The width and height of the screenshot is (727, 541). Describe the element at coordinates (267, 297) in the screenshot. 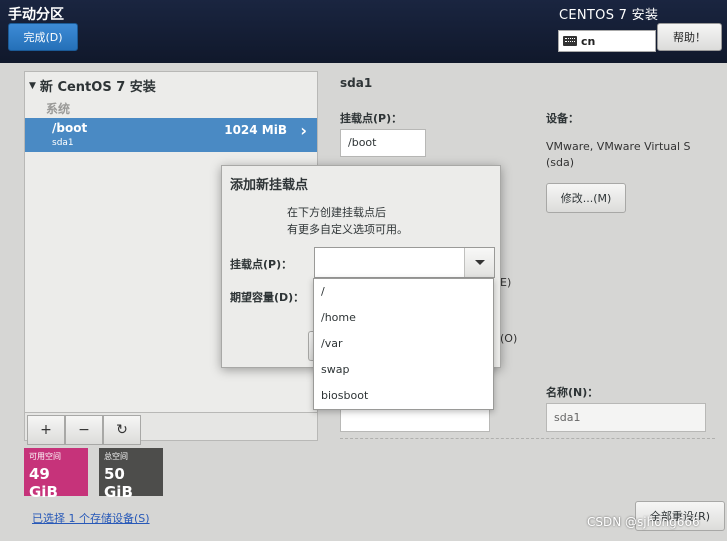

I see `desired-capacity-label: 期望容量(D)：` at that location.